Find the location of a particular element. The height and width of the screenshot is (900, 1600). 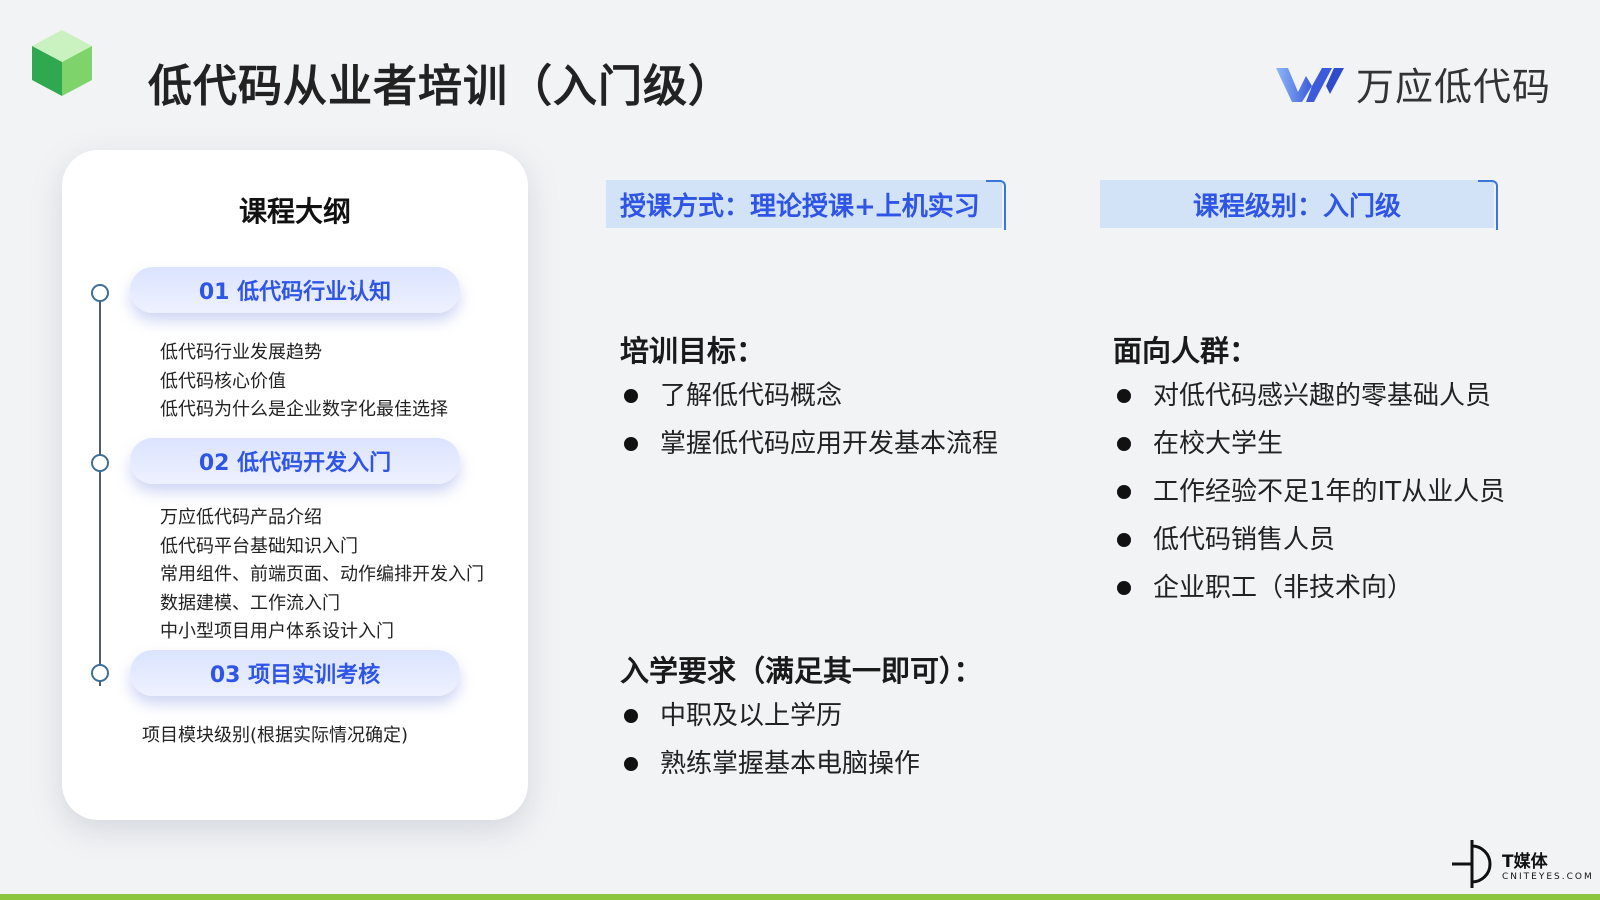

tmedia-logo: T媒体 CNITEYES.COM is located at coordinates (1522, 864).